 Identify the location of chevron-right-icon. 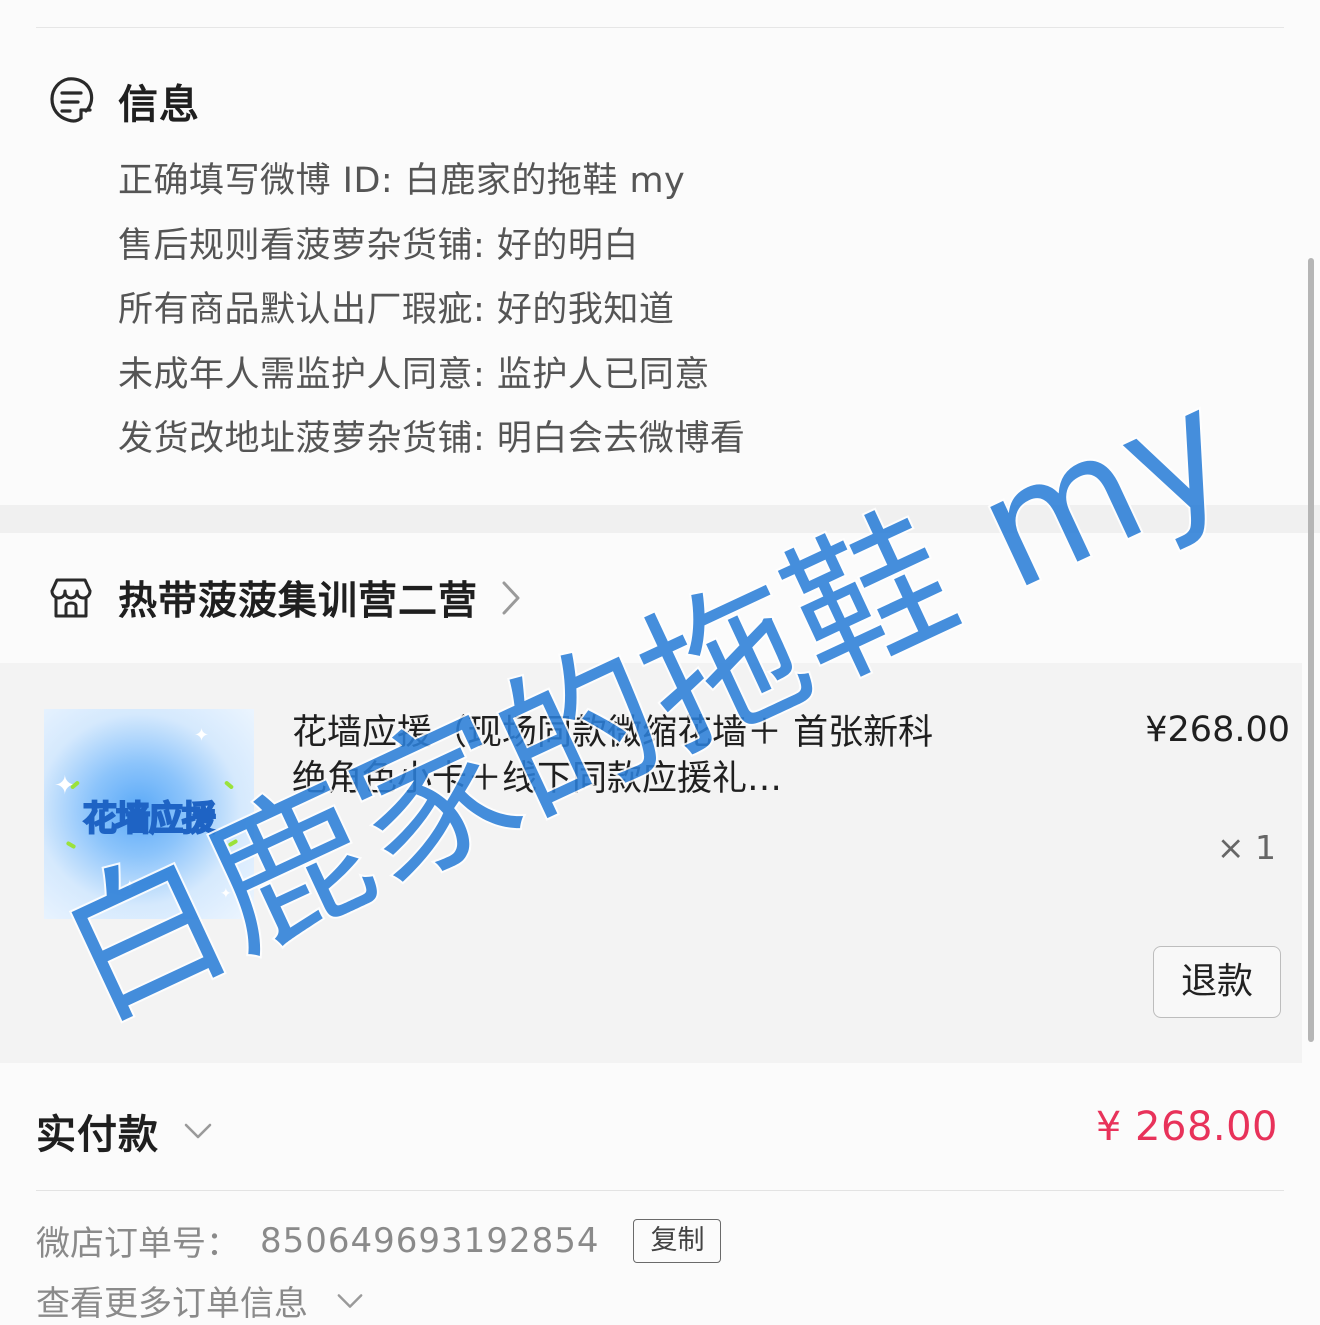
(511, 598).